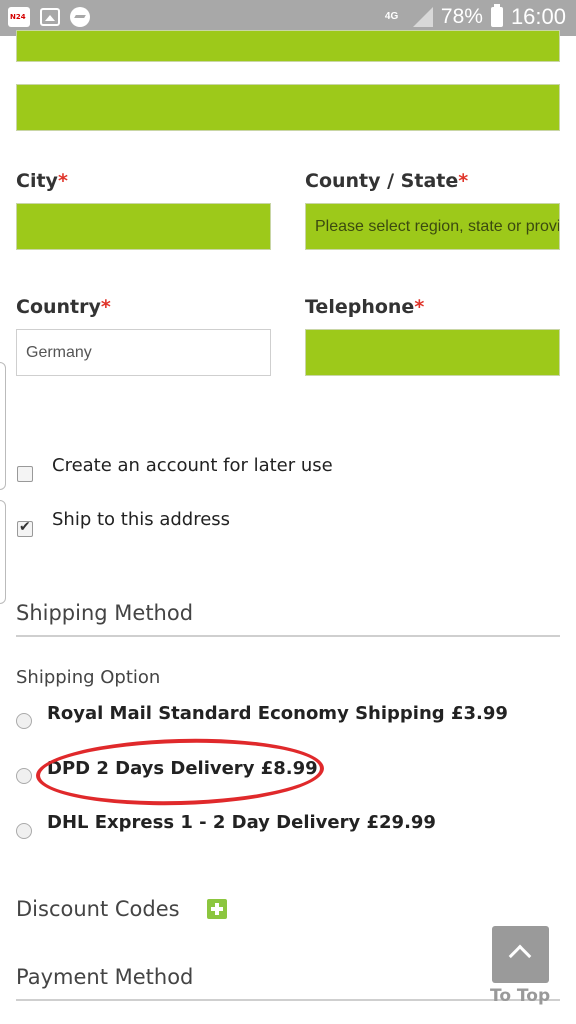 The height and width of the screenshot is (1024, 576). Describe the element at coordinates (241, 822) in the screenshot. I see `shipping-option-dhl: DHL Express 1 - 2 Day Delivery £29.99` at that location.